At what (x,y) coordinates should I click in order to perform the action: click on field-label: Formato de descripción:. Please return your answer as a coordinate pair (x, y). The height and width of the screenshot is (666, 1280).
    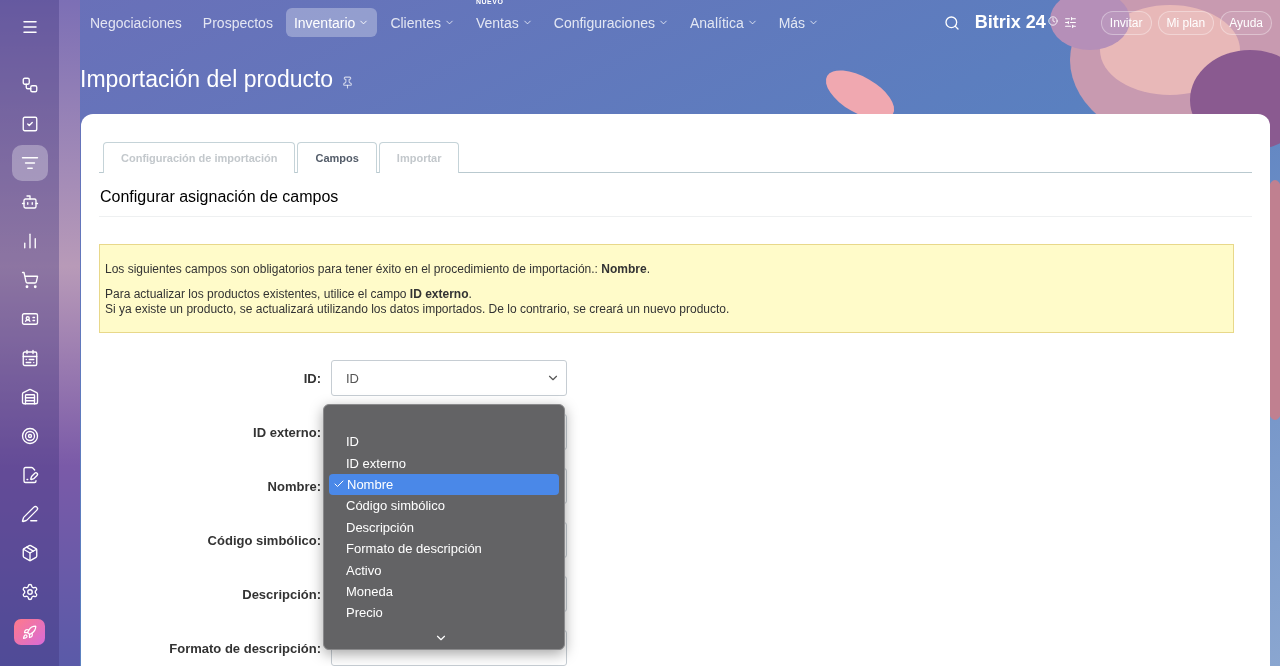
    Looking at the image, I should click on (244, 648).